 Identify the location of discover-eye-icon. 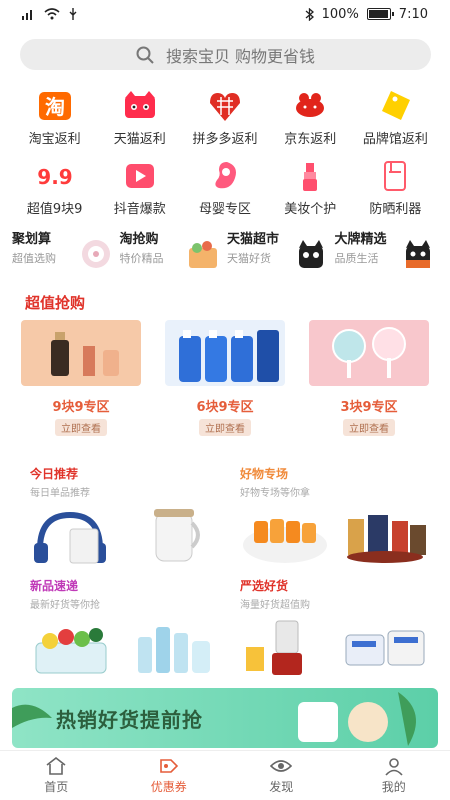
(281, 766).